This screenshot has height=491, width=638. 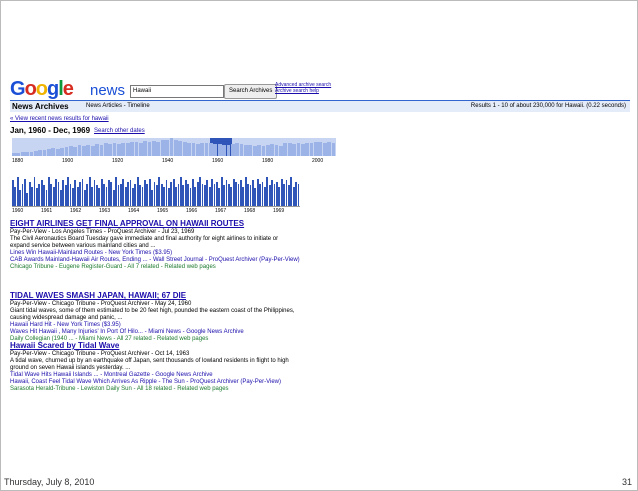 What do you see at coordinates (250, 211) in the screenshot?
I see `timeline-detail-tick: 1968` at bounding box center [250, 211].